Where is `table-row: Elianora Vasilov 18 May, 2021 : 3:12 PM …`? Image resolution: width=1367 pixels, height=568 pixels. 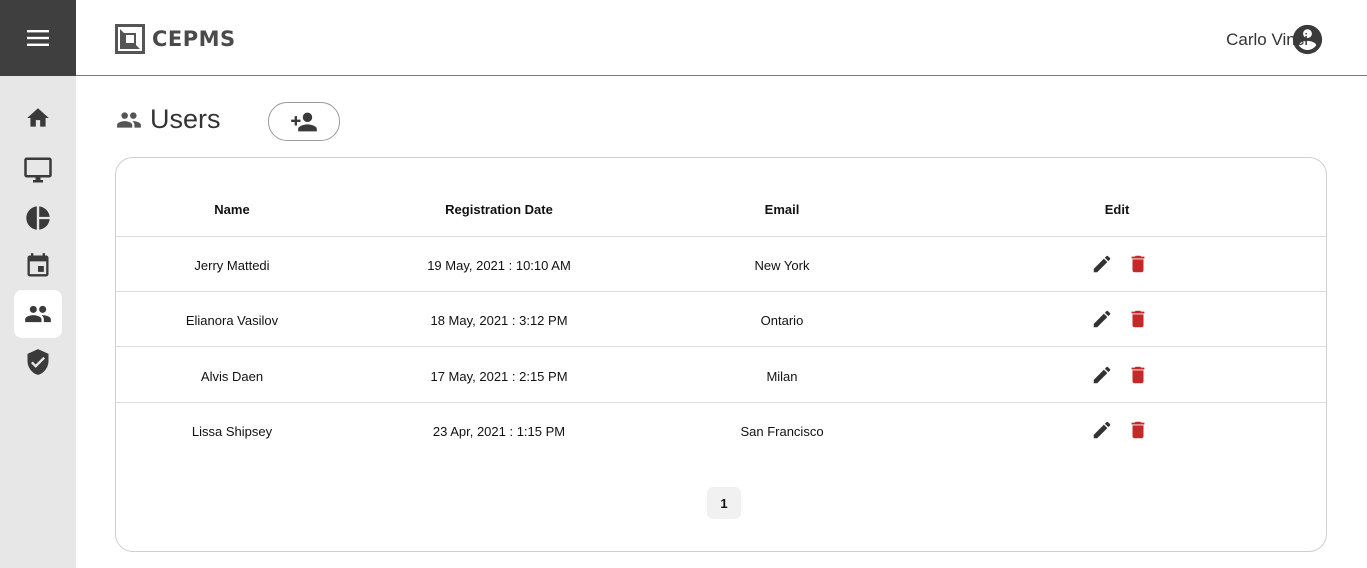
table-row: Elianora Vasilov 18 May, 2021 : 3:12 PM … is located at coordinates (721, 319).